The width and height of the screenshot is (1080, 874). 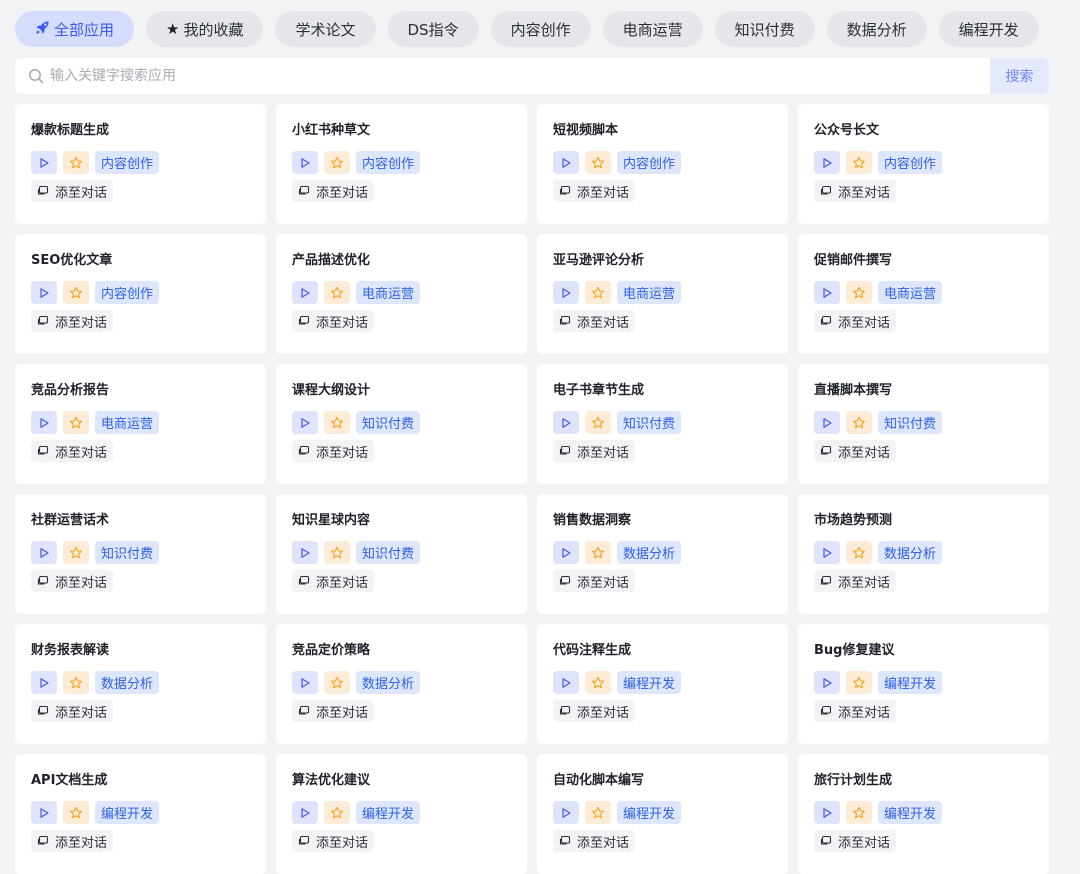 I want to click on search-input, so click(x=517, y=76).